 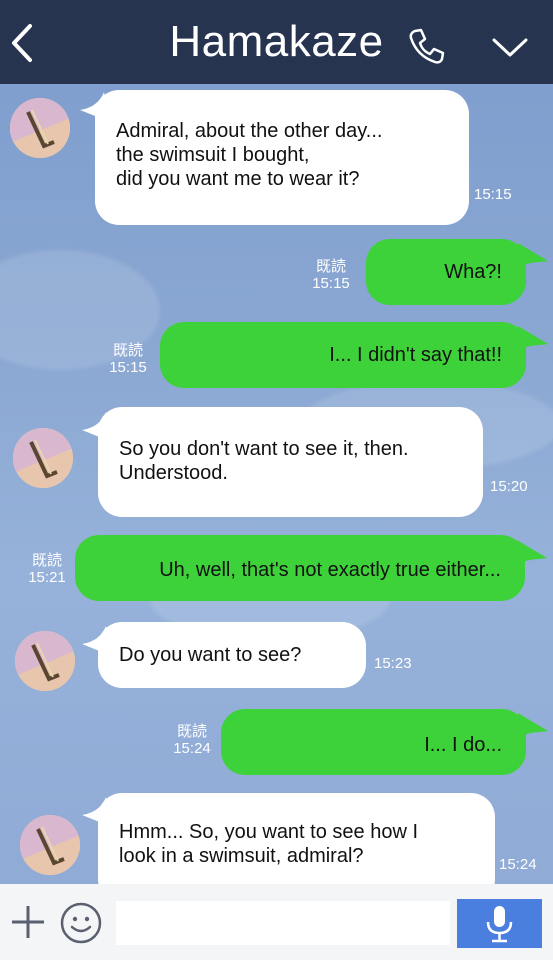 I want to click on message-bubble-received: Do you want to see?, so click(x=232, y=655).